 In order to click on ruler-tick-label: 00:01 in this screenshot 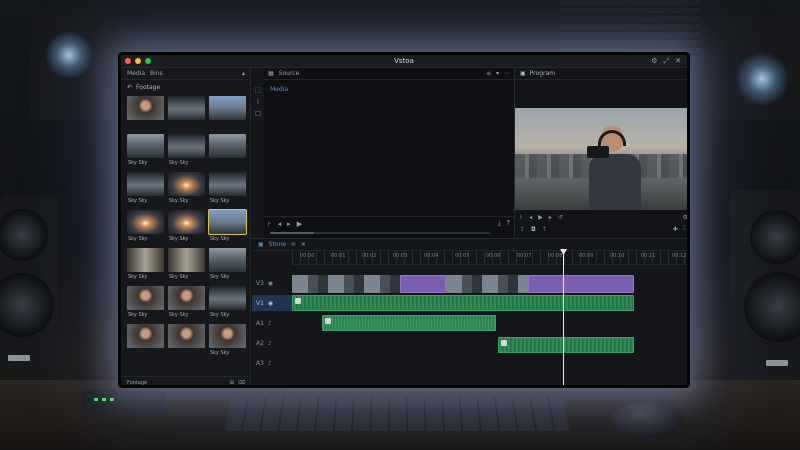, I will do `click(338, 256)`.